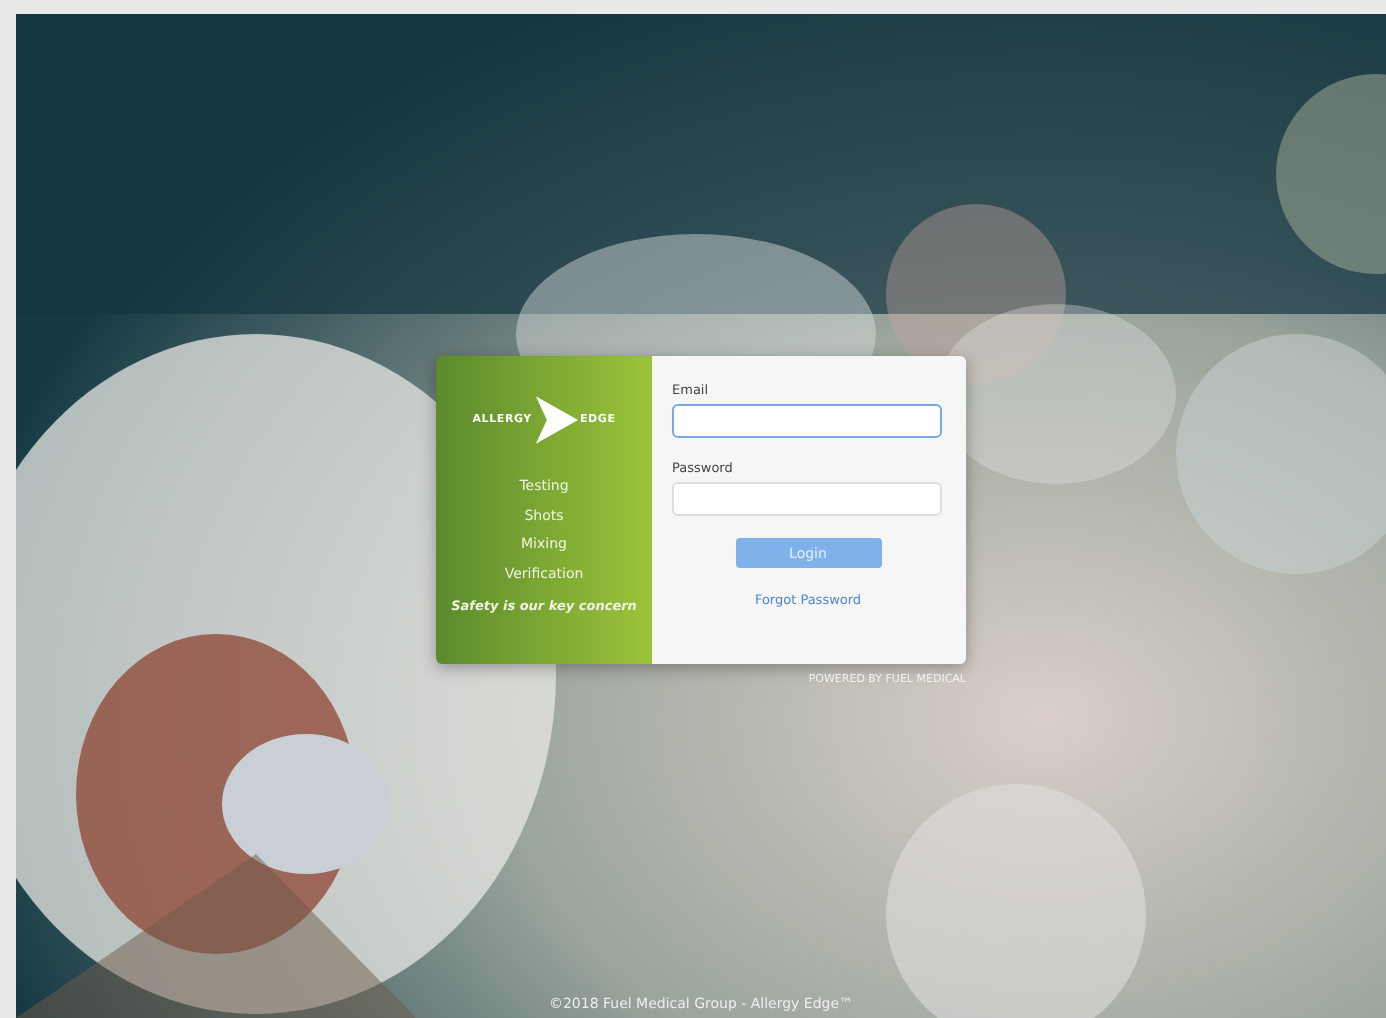 This screenshot has width=1386, height=1018. I want to click on input-field, so click(807, 421).